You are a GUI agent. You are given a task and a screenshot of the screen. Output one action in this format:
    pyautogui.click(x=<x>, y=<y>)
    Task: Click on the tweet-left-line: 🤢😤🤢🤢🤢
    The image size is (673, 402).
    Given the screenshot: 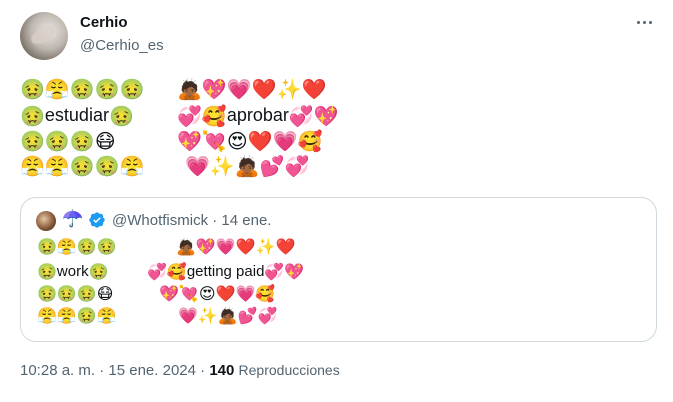 What is the action you would take?
    pyautogui.click(x=82, y=90)
    